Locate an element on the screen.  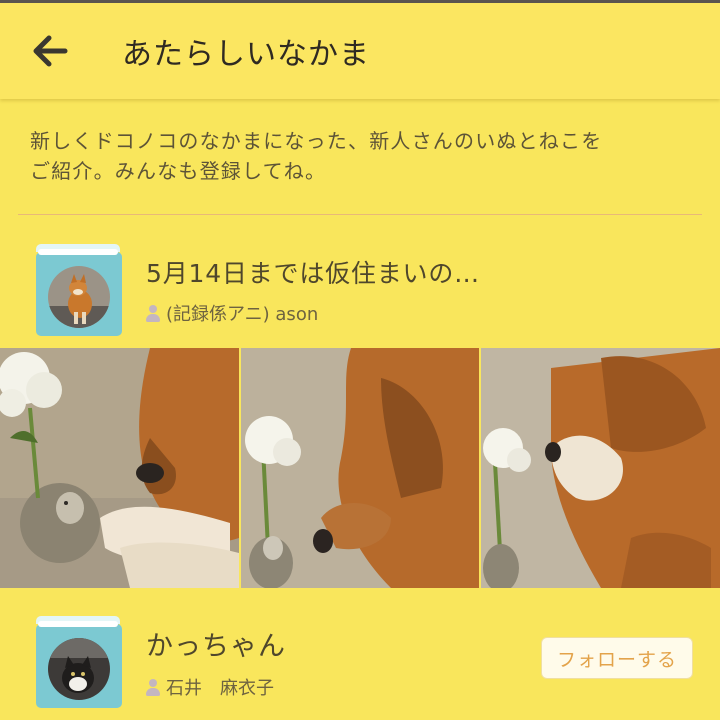
app-header: あたらしいなかま is located at coordinates (360, 51).